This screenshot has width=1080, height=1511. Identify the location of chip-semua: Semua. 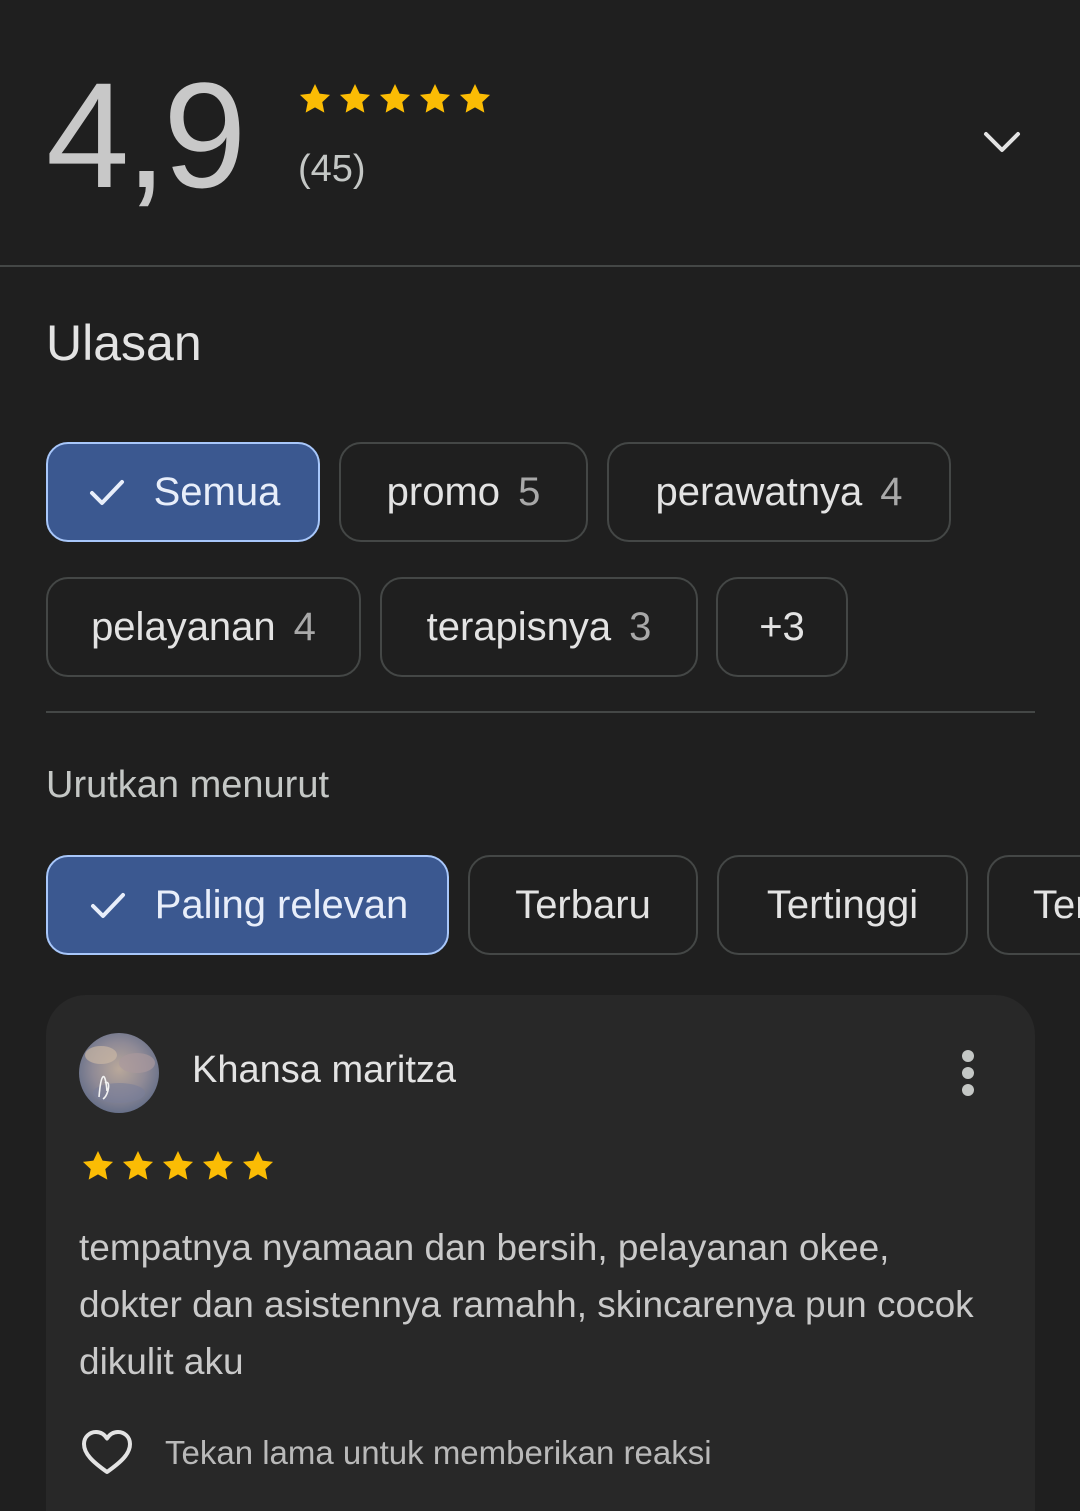
(183, 492).